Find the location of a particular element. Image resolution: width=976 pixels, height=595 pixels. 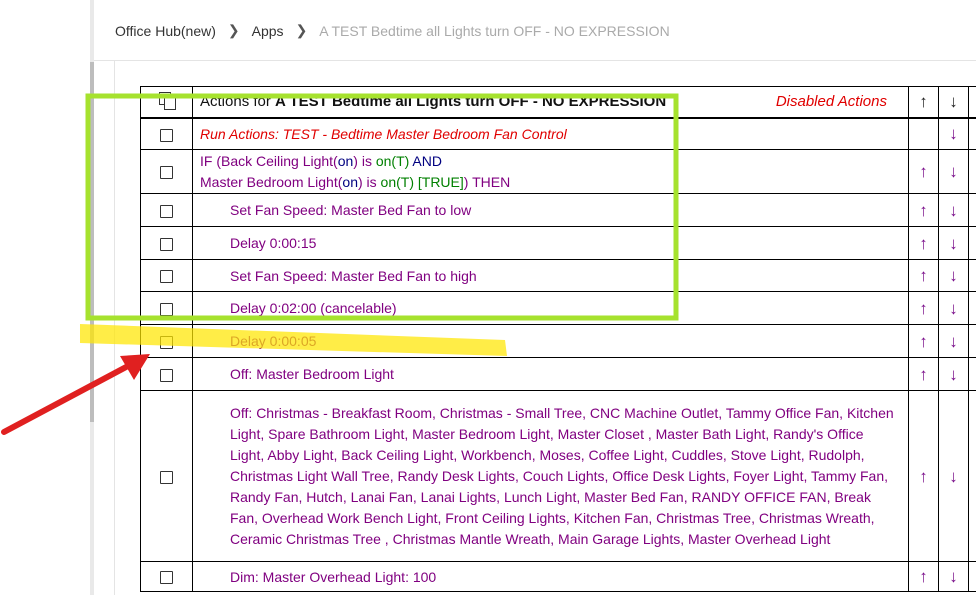

copy-icon is located at coordinates (167, 101).